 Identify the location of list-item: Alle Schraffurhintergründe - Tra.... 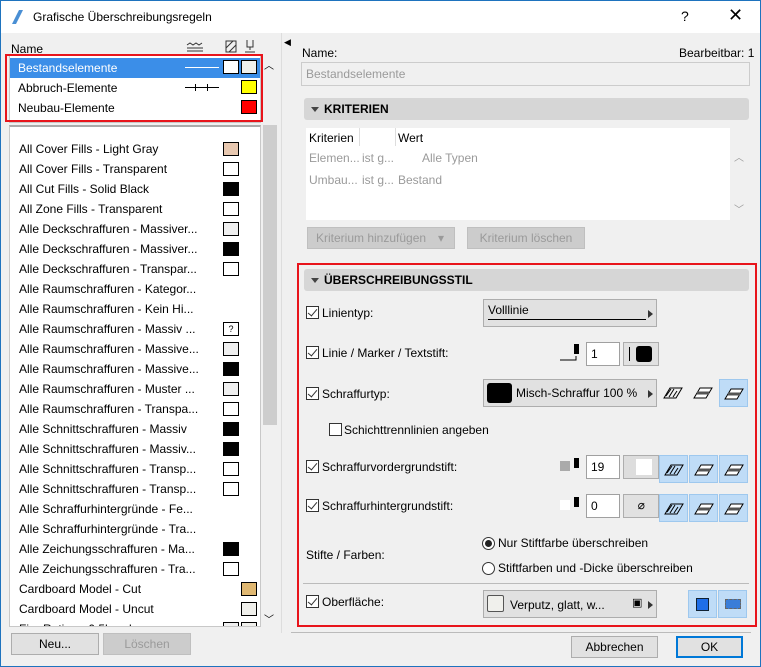
(135, 529).